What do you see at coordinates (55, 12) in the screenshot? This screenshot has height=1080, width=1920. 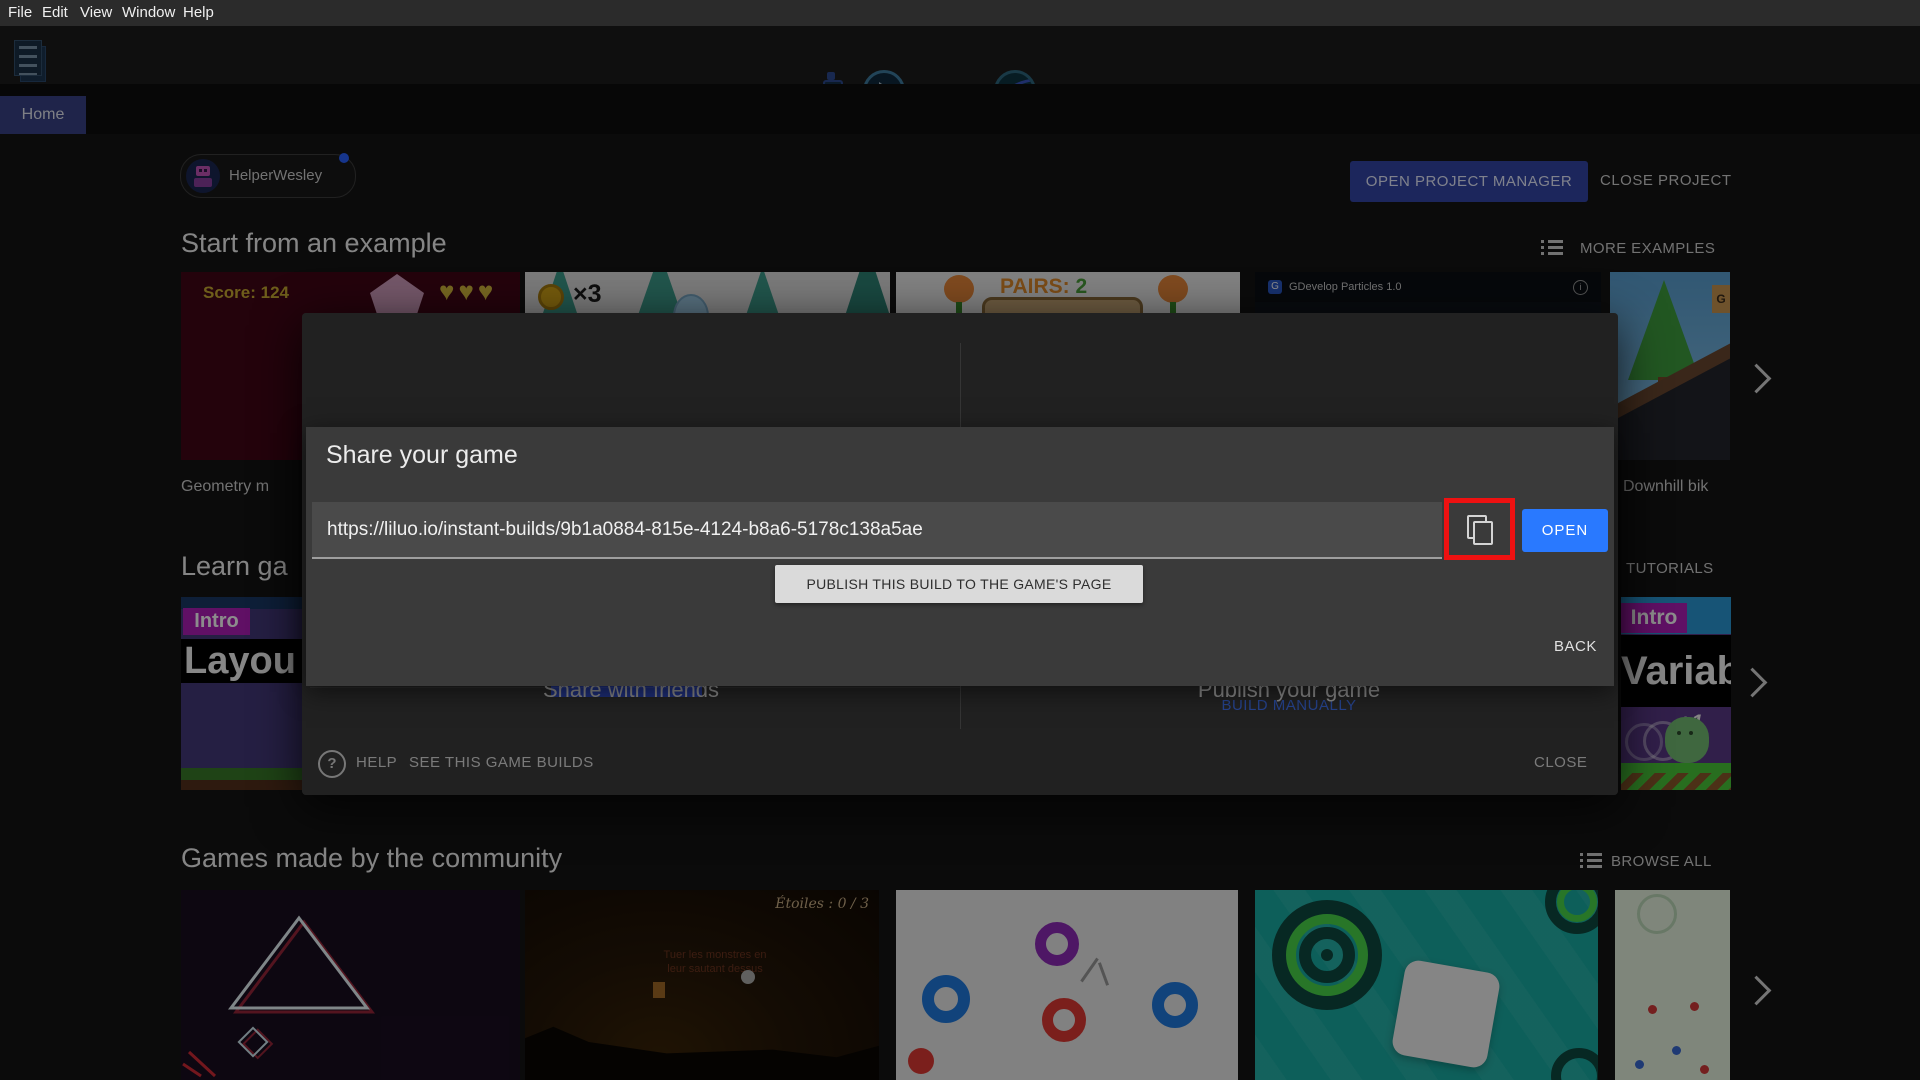 I see `menu-edit: Edit` at bounding box center [55, 12].